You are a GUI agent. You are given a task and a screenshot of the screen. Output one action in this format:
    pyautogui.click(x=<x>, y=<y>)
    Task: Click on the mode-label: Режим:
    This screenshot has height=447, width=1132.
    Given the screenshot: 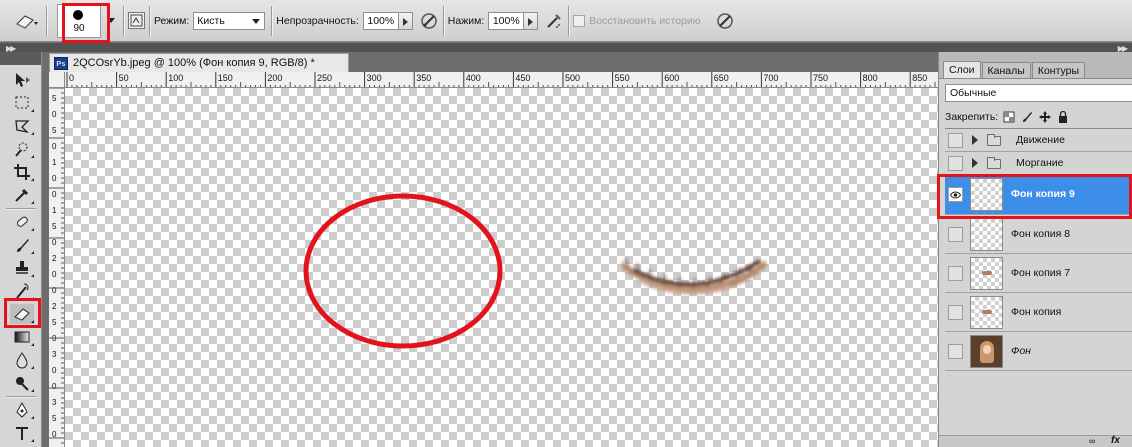 What is the action you would take?
    pyautogui.click(x=172, y=20)
    